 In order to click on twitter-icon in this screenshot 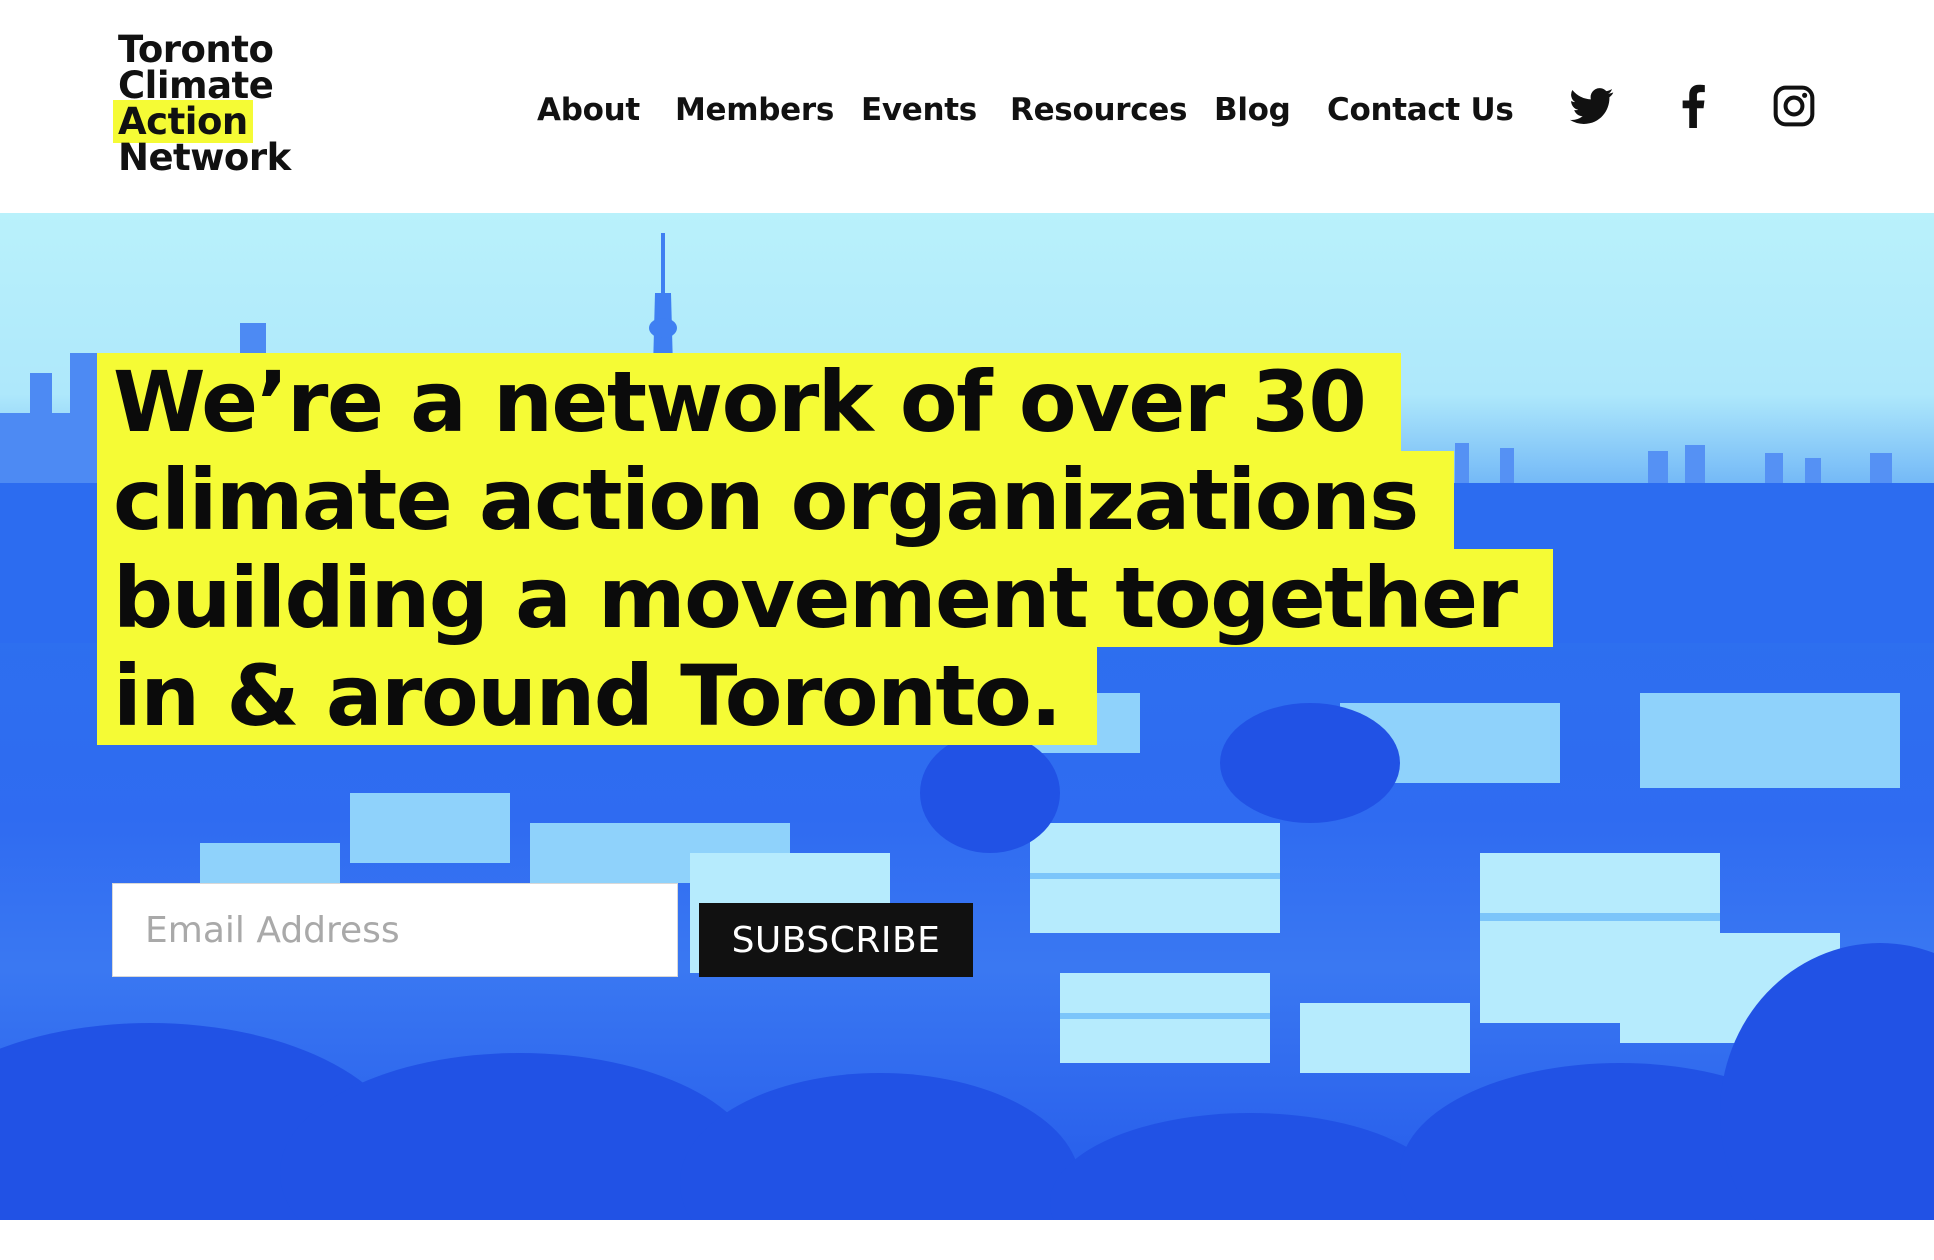, I will do `click(1592, 106)`.